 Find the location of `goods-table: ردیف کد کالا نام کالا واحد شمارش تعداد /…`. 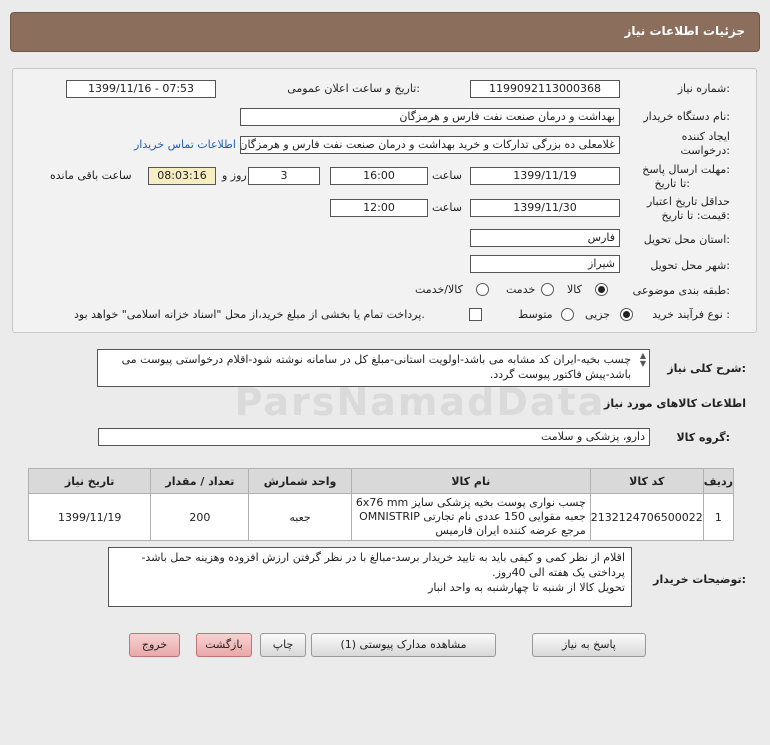

goods-table: ردیف کد کالا نام کالا واحد شمارش تعداد /… is located at coordinates (381, 504).